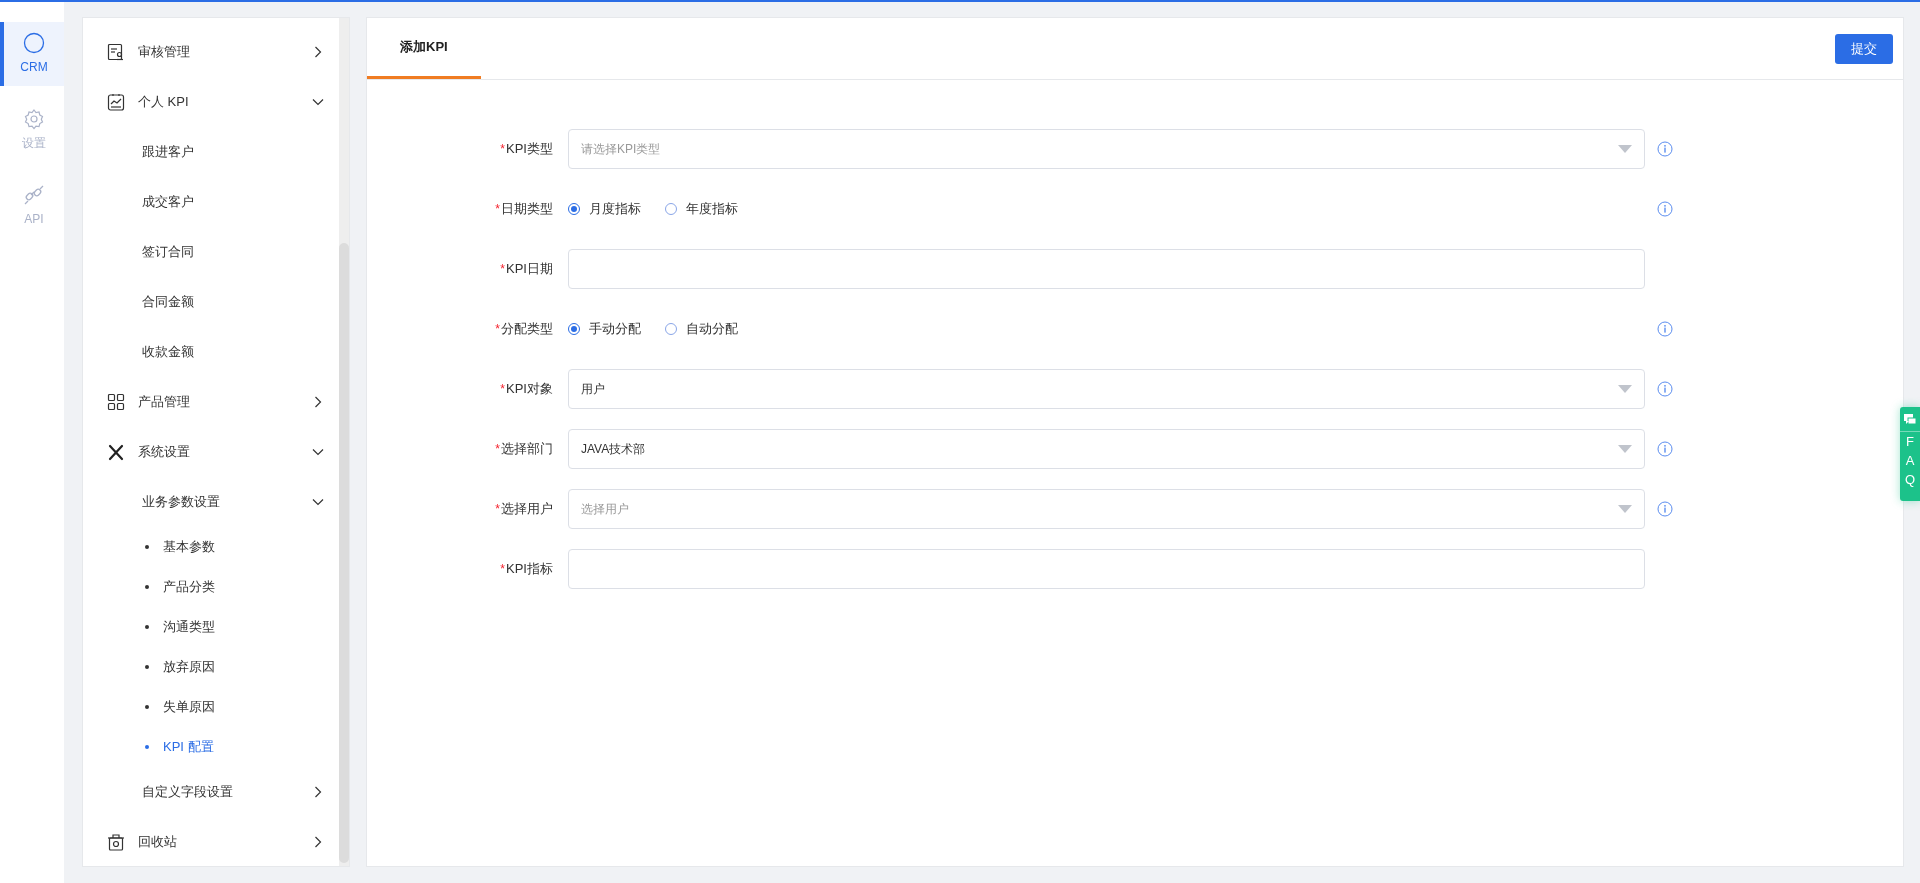 Image resolution: width=1920 pixels, height=883 pixels. I want to click on radio-option: 月度指标, so click(604, 209).